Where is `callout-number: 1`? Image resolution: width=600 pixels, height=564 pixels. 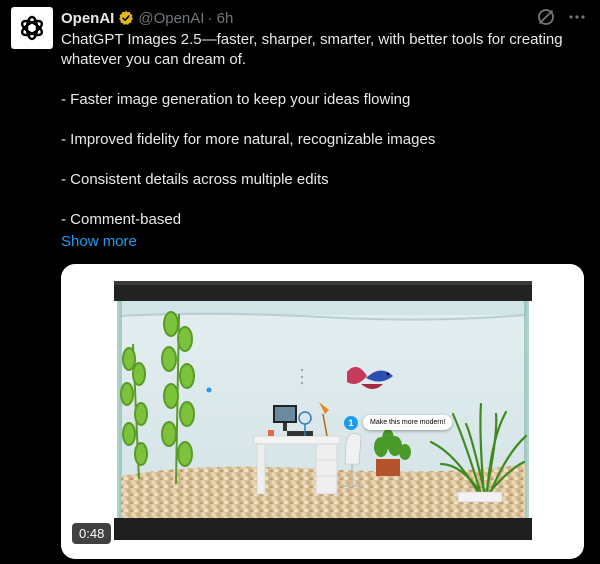
callout-number: 1 is located at coordinates (351, 422).